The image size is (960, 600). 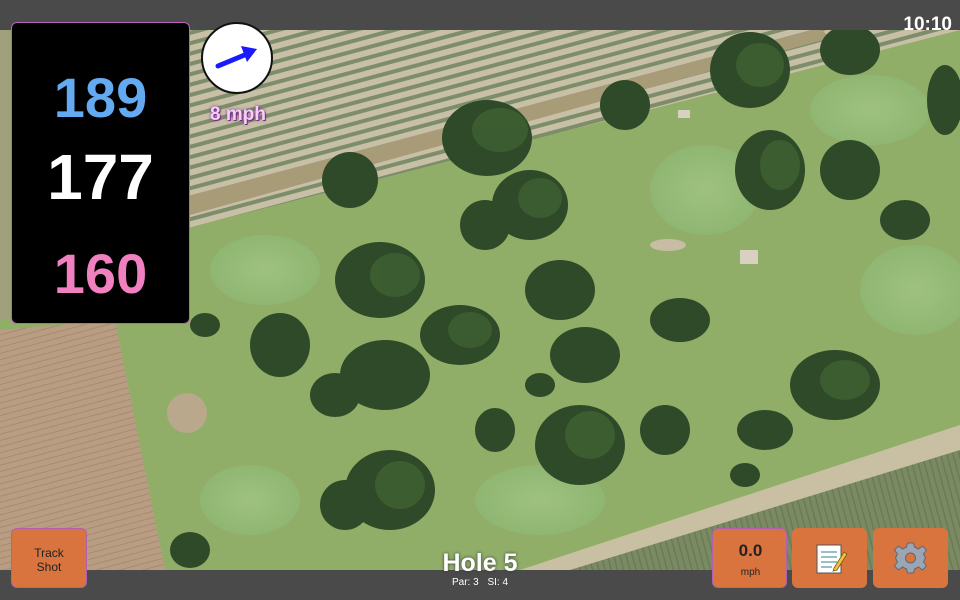 What do you see at coordinates (100, 273) in the screenshot?
I see `front-yardage: 160` at bounding box center [100, 273].